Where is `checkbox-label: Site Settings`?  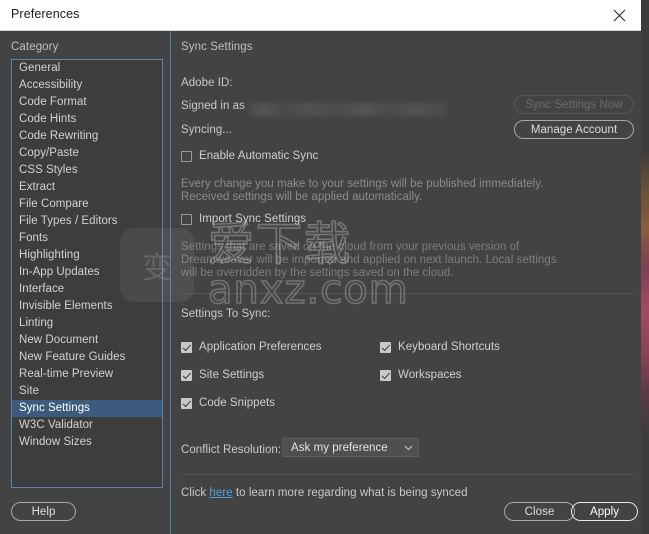 checkbox-label: Site Settings is located at coordinates (232, 375).